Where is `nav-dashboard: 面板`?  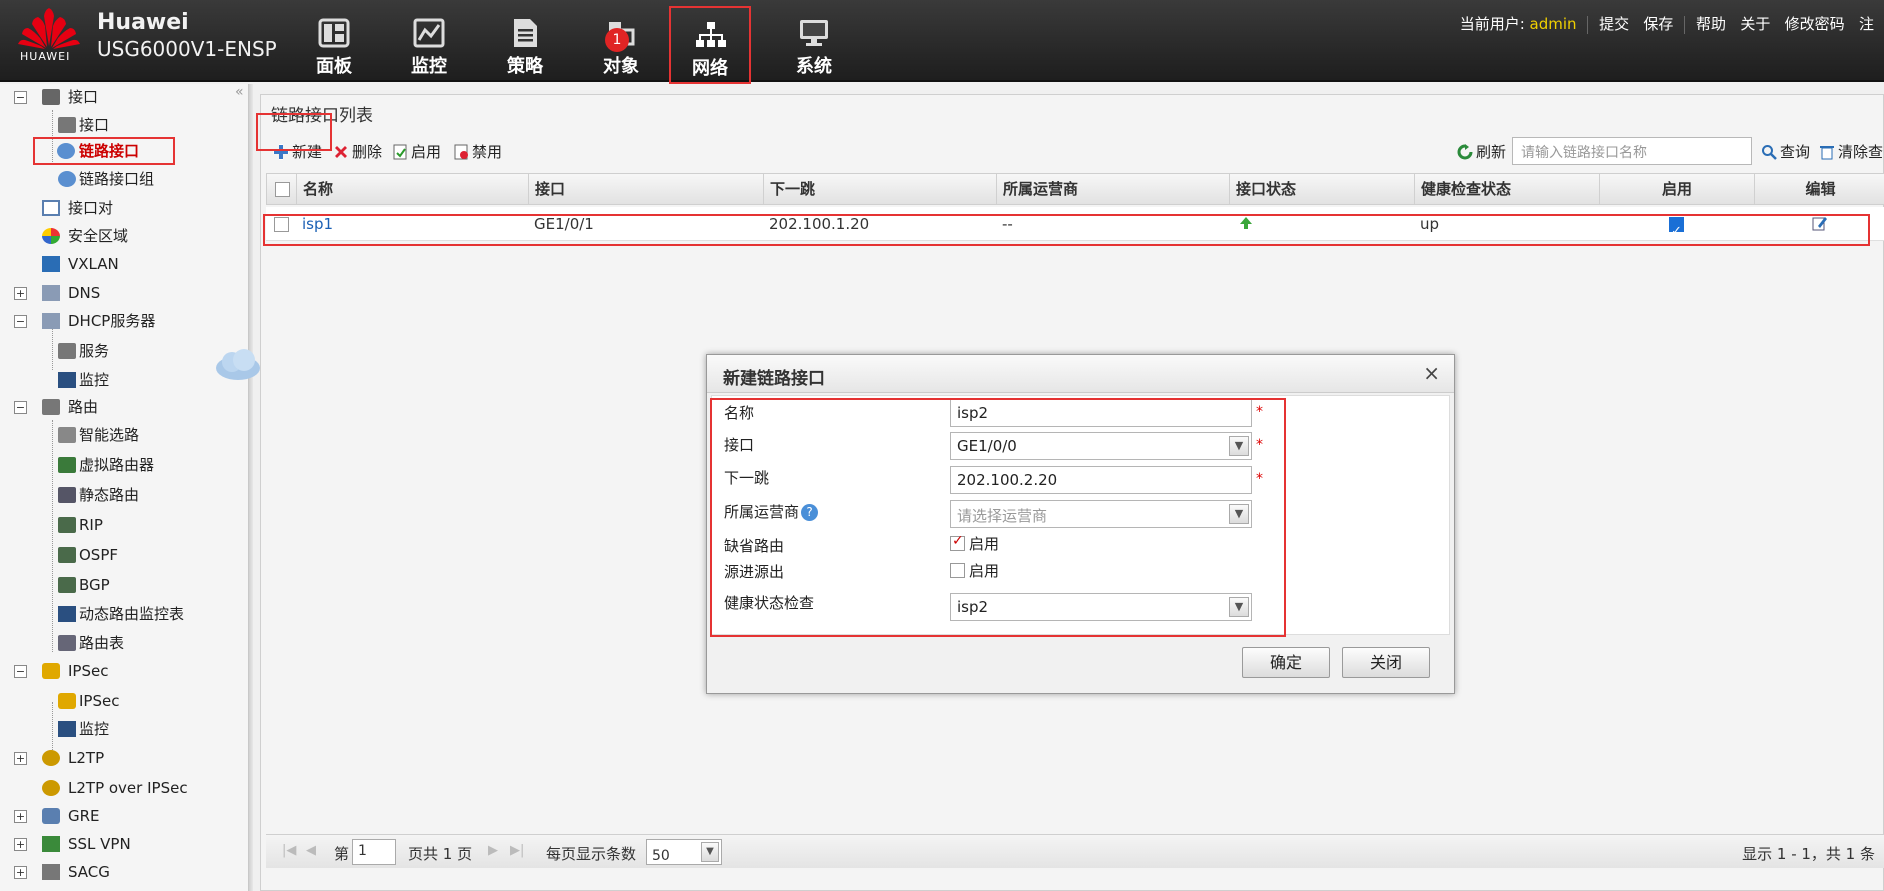
nav-dashboard: 面板 is located at coordinates (334, 45).